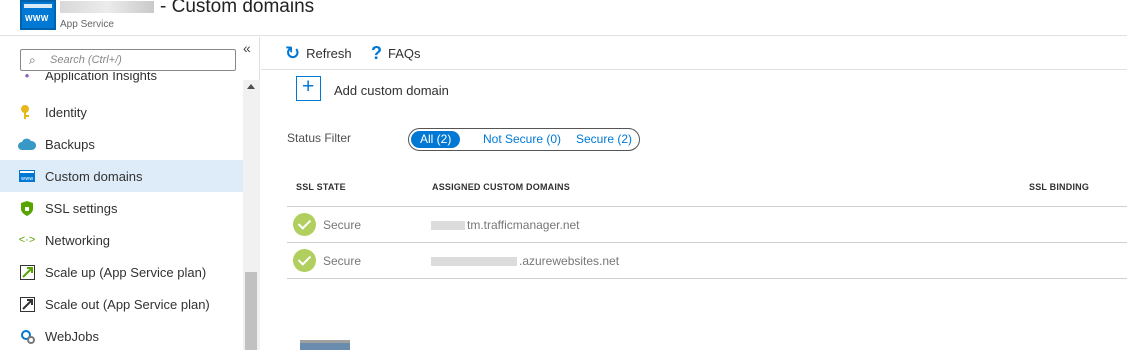  What do you see at coordinates (32, 60) in the screenshot?
I see `search-icon: ⌕` at bounding box center [32, 60].